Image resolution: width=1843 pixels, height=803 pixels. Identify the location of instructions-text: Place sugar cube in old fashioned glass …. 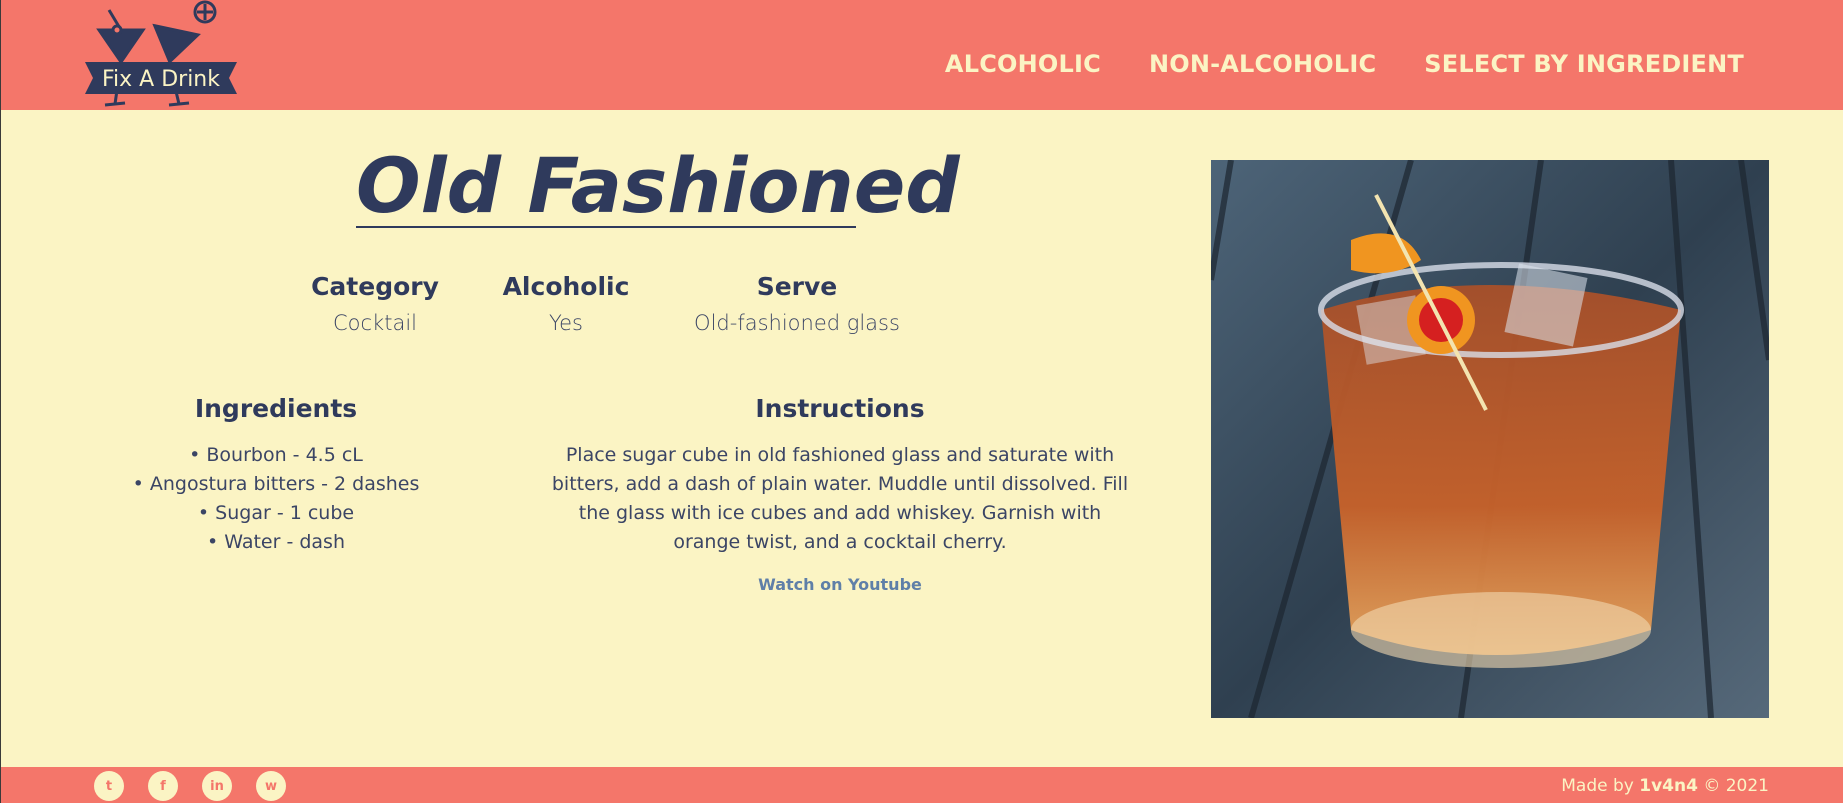
(840, 498).